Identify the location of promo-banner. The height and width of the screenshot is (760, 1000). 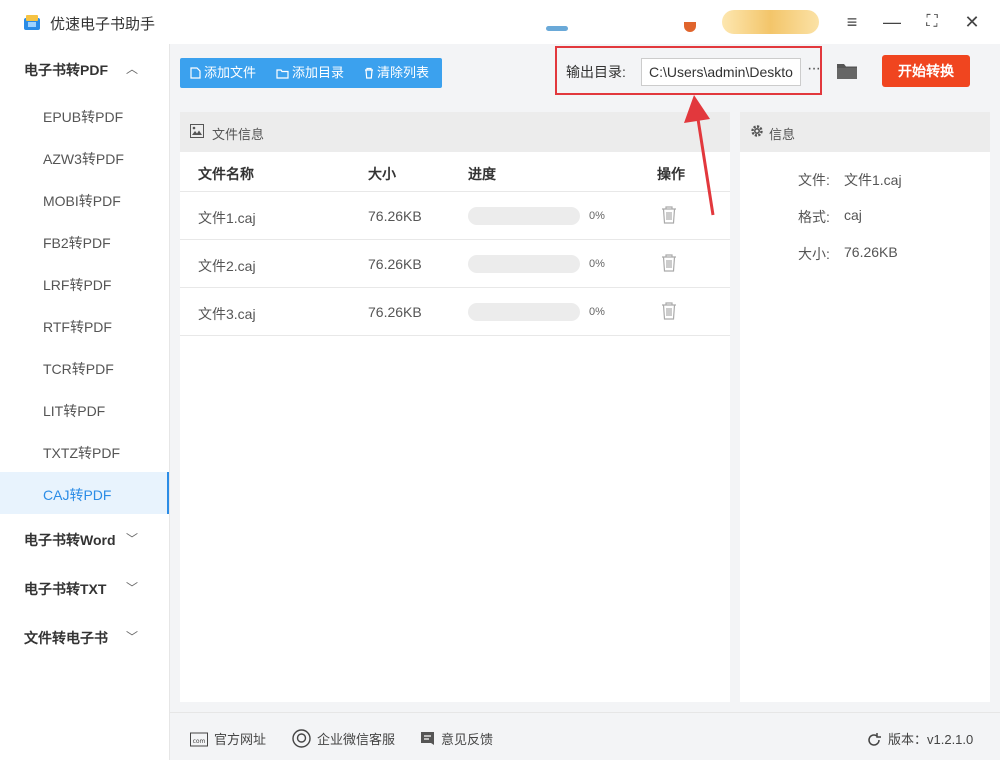
(770, 22).